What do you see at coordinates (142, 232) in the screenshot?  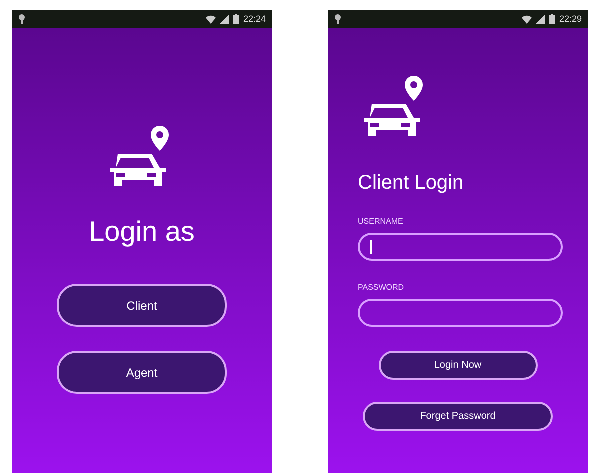 I see `screen-title: Login as` at bounding box center [142, 232].